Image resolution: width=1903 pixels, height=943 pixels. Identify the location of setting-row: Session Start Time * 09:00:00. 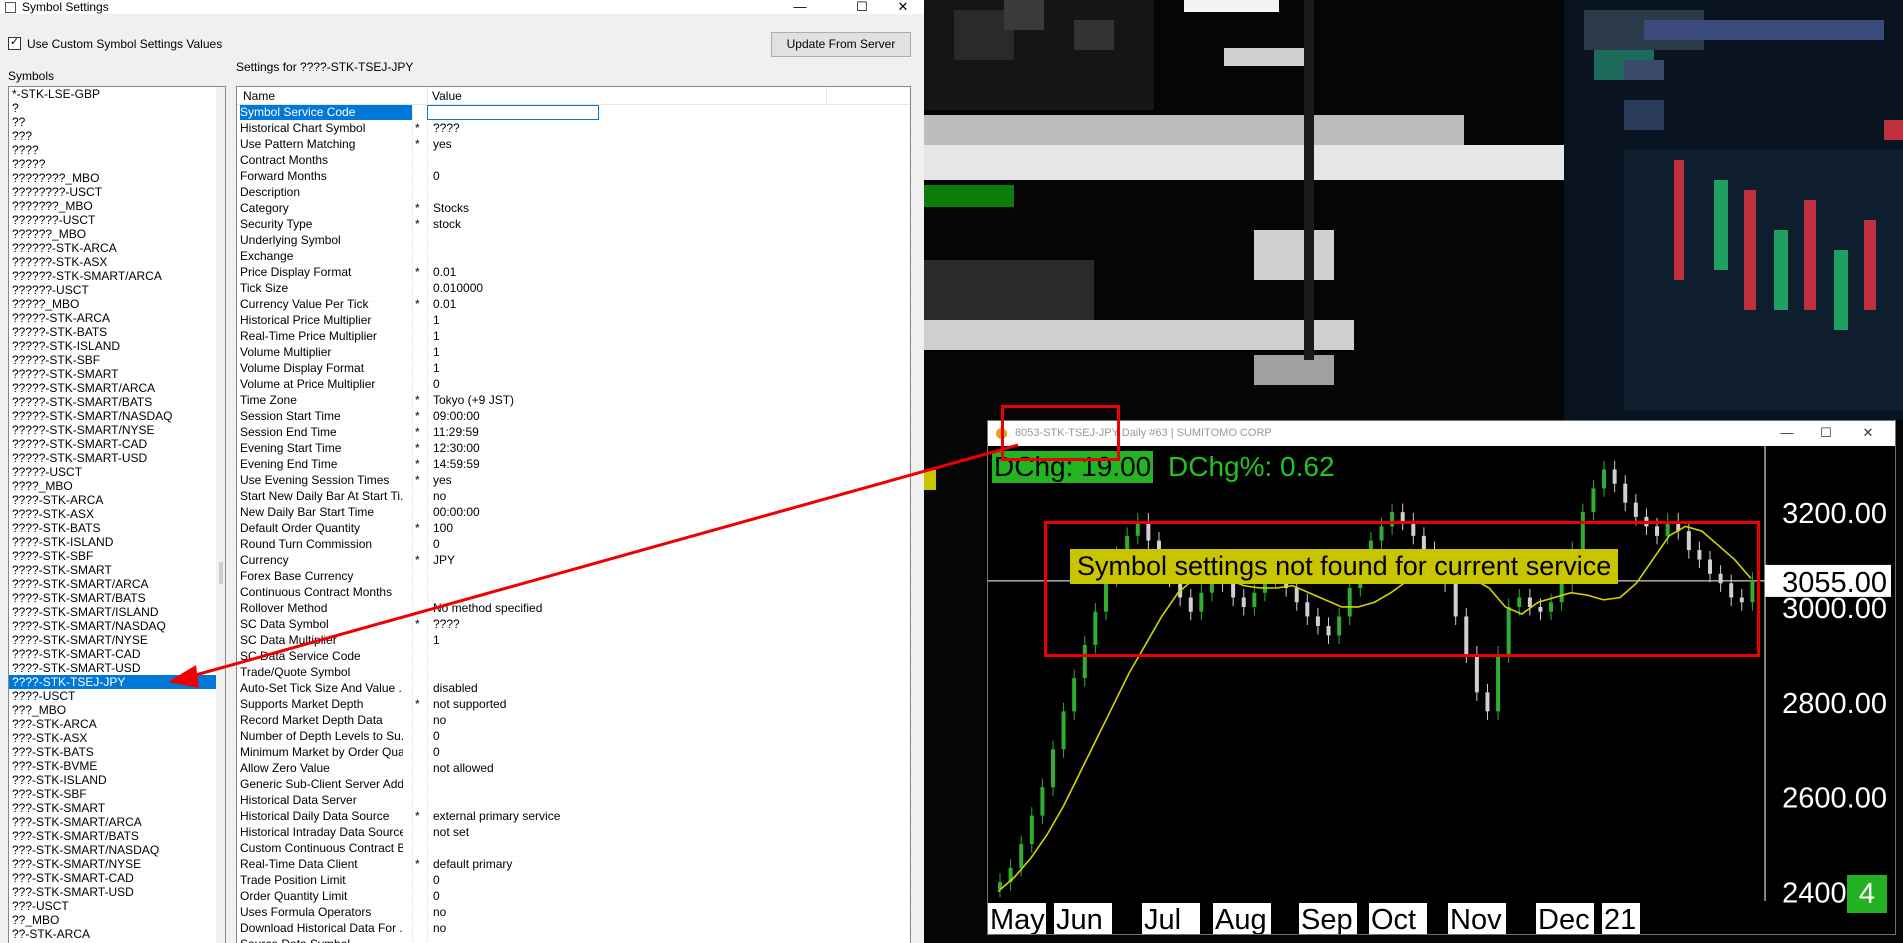
(573, 417).